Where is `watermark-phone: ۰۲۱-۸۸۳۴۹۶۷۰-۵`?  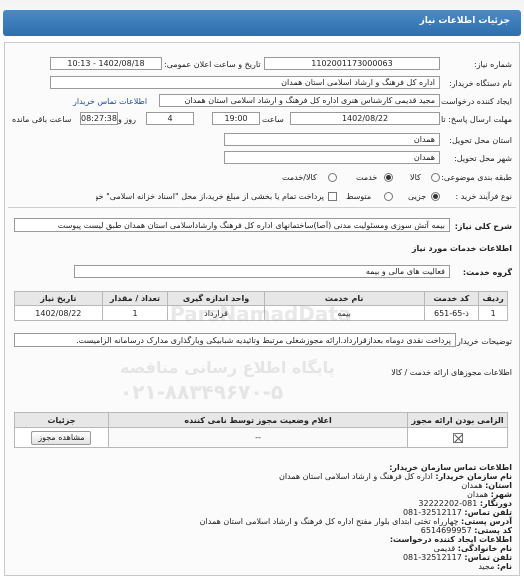
watermark-phone: ۰۲۱-۸۸۳۴۹۶۷۰-۵ is located at coordinates (202, 392).